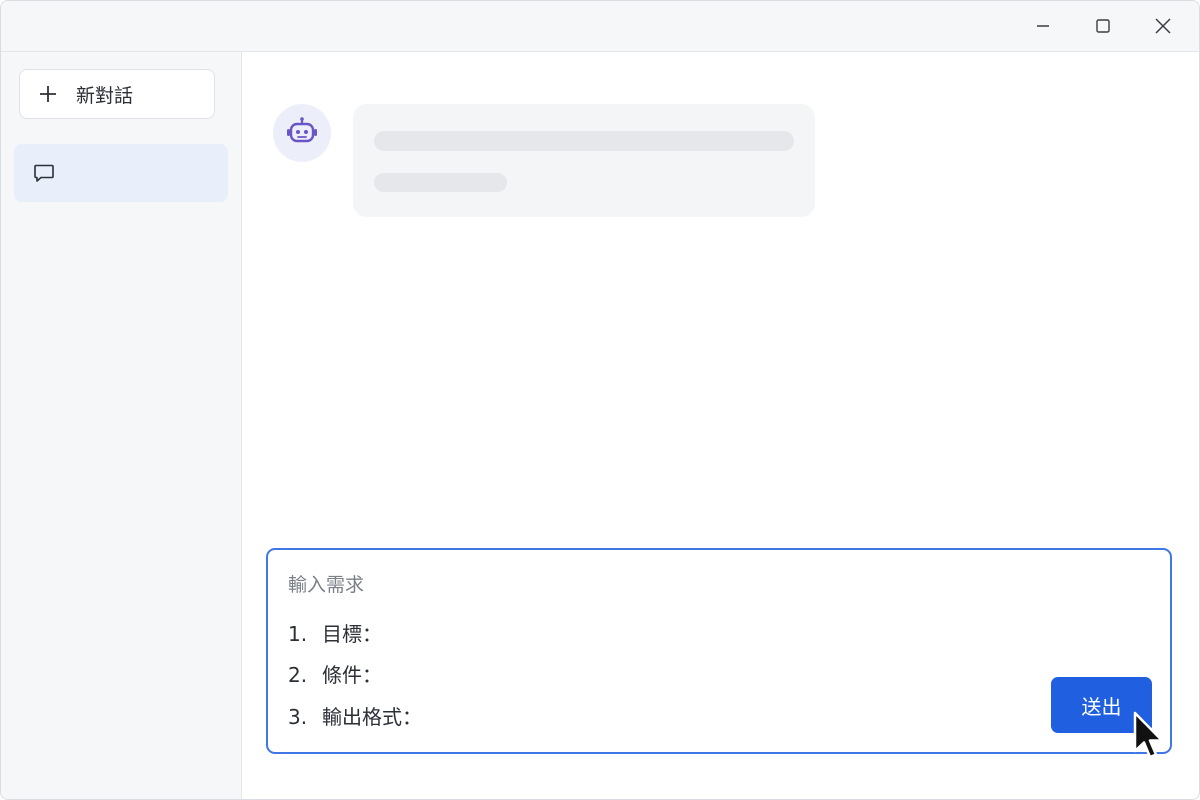  Describe the element at coordinates (352, 634) in the screenshot. I see `line-text: 目標：` at that location.